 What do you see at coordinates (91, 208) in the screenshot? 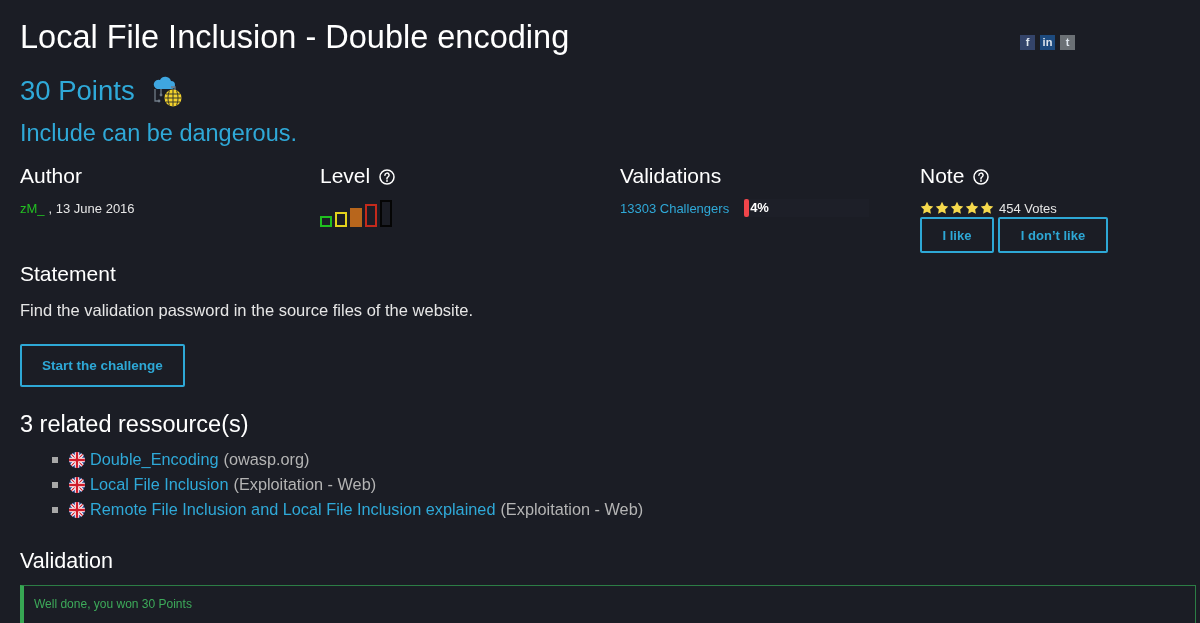
I see `publish-date: , 13 June 2016` at bounding box center [91, 208].